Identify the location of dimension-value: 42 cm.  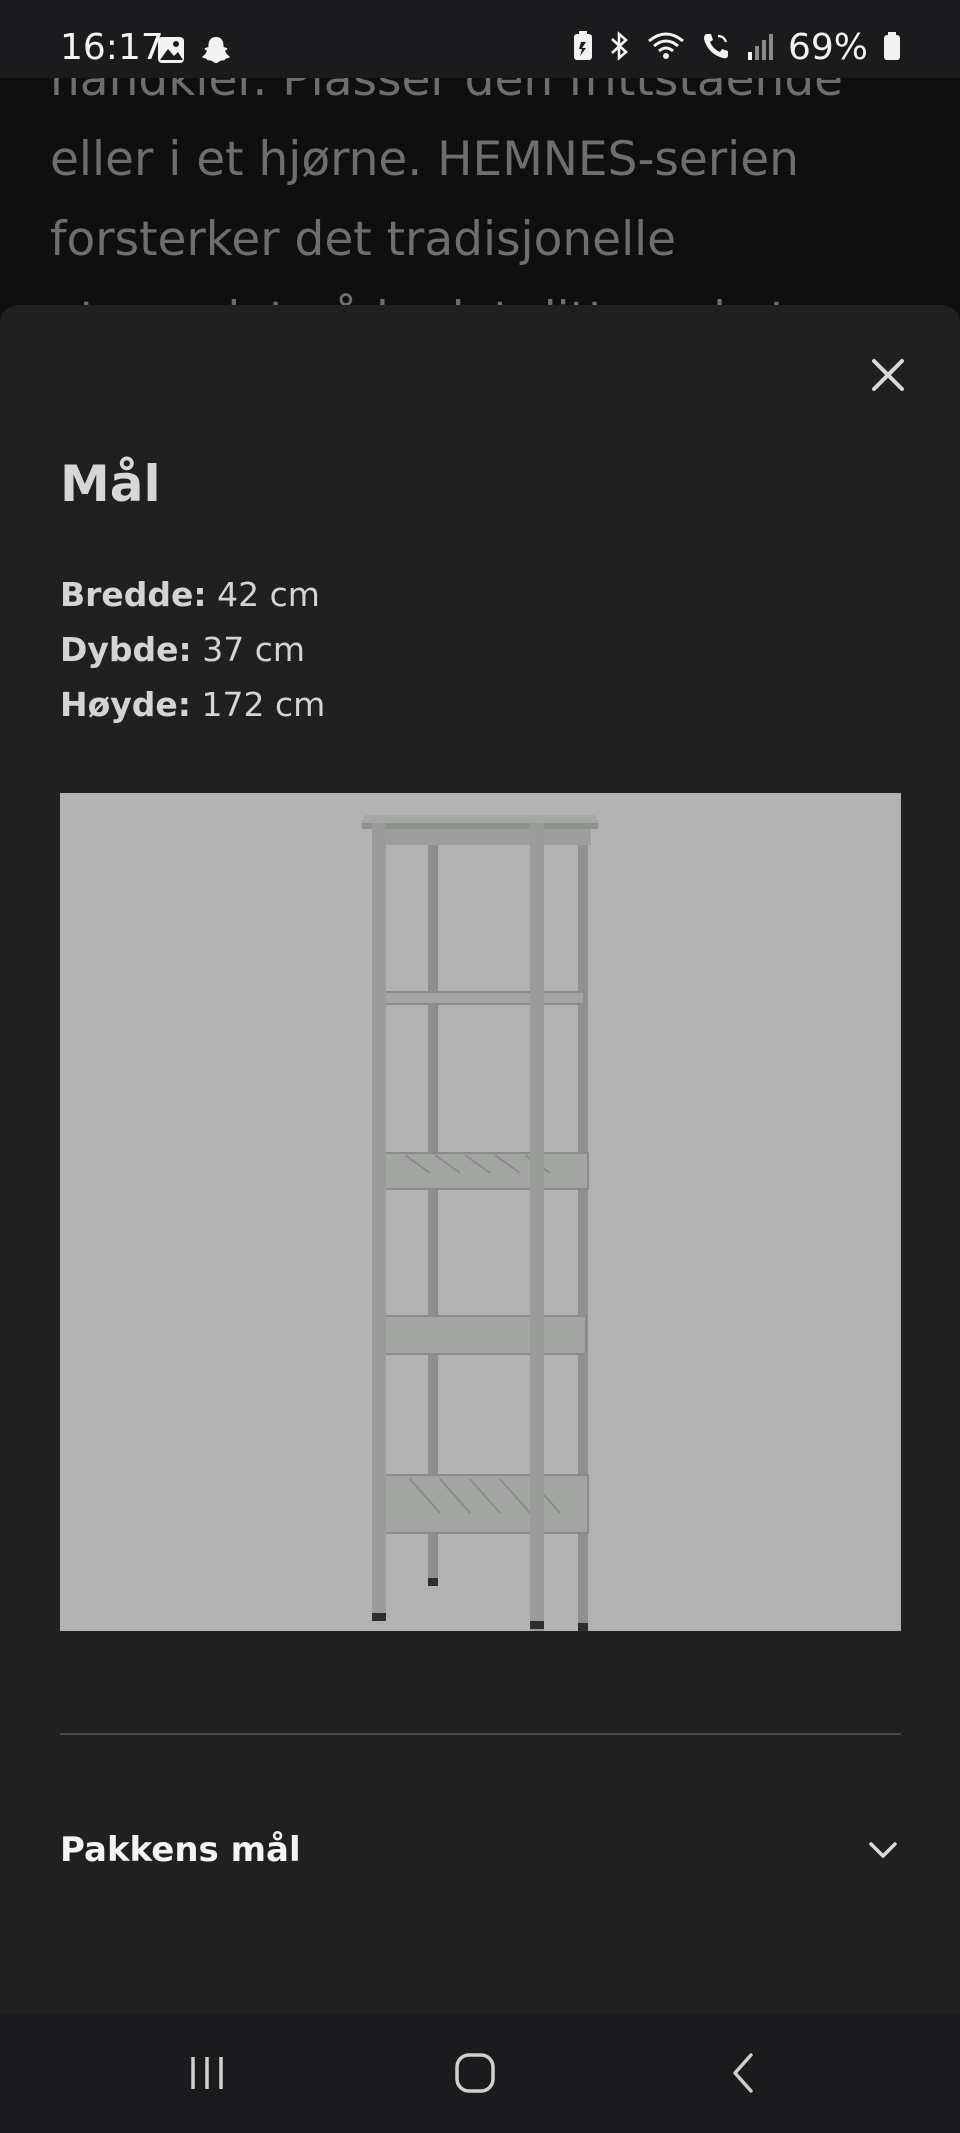
(268, 594).